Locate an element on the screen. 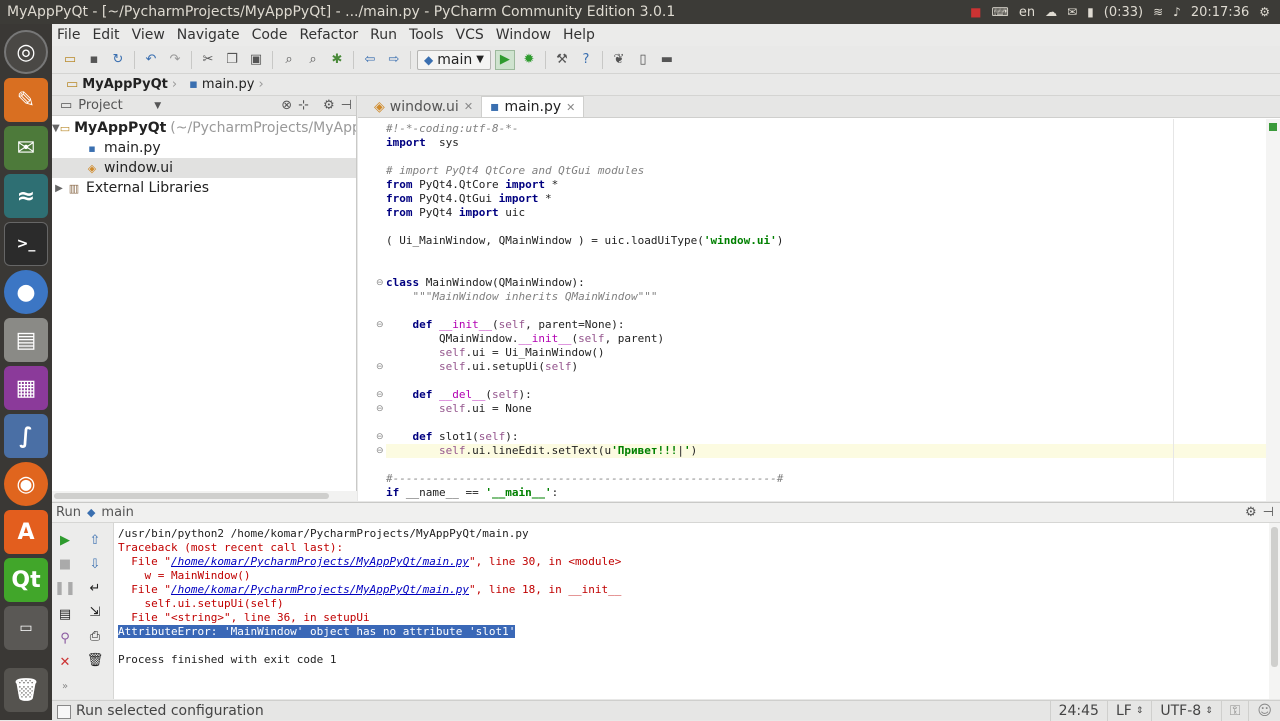 The image size is (1280, 721). wifi-icon: ≋ is located at coordinates (1158, 12).